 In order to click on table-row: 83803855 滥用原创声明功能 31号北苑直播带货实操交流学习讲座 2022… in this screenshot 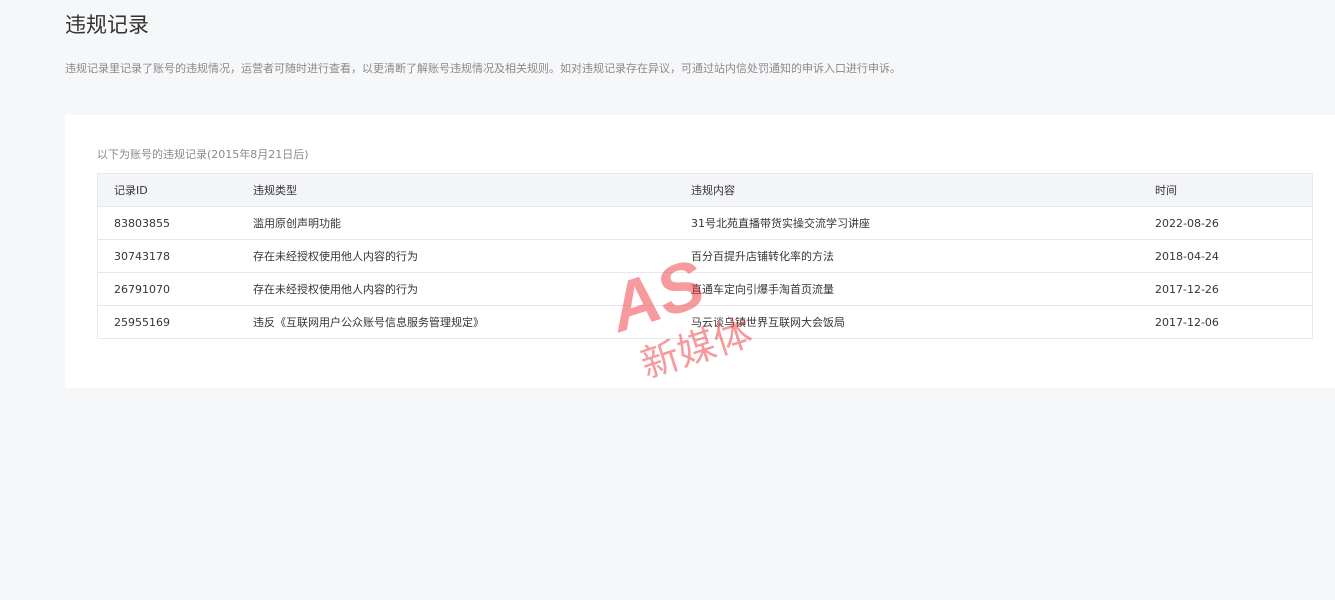, I will do `click(705, 223)`.